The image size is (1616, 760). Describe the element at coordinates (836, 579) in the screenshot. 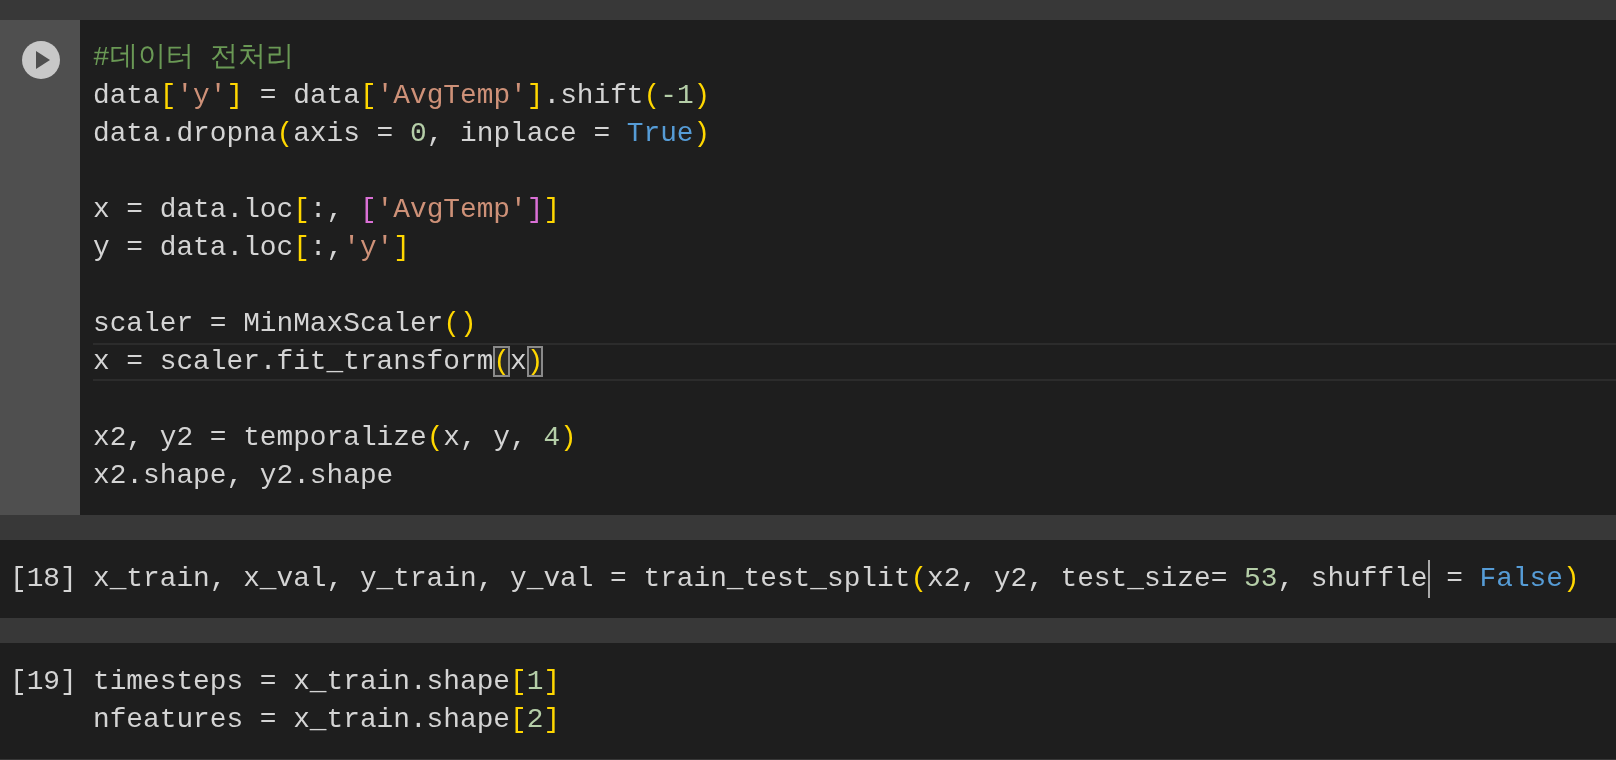

I see `code-line: x_train, x_val, y_train, y_val = train_test_split(x2, y2, test_size= 53, shuffle = False)` at that location.